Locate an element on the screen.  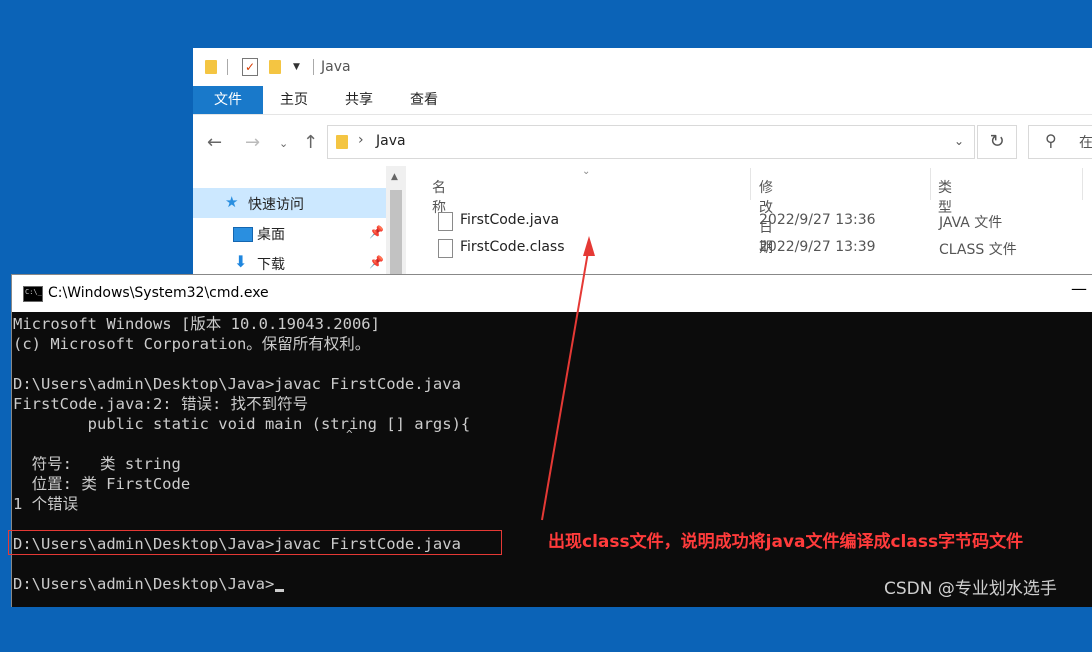
address-bar: › Java ⌄ is located at coordinates (651, 142).